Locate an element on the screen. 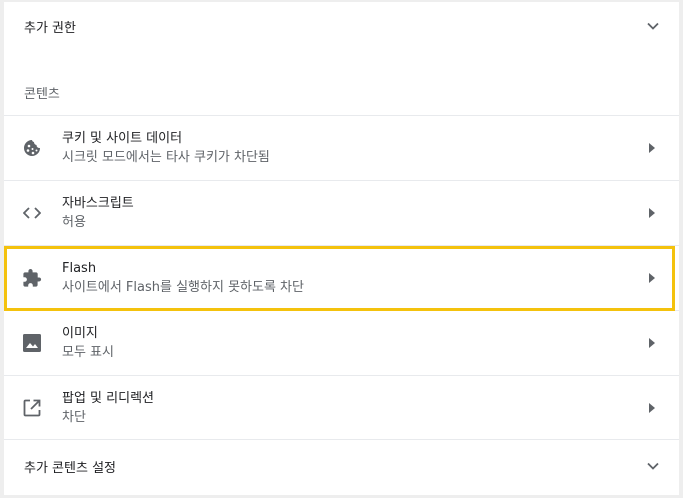 The height and width of the screenshot is (498, 683). puzzle-piece-icon is located at coordinates (32, 278).